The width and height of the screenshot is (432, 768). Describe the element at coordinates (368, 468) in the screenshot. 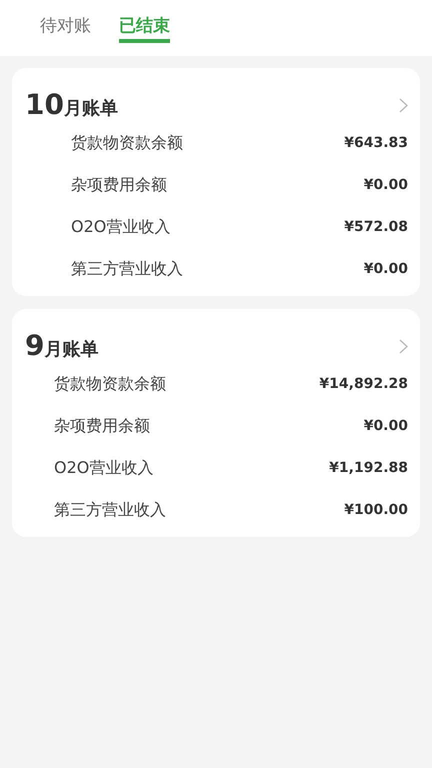

I see `item-amount: ¥1,192.88` at that location.